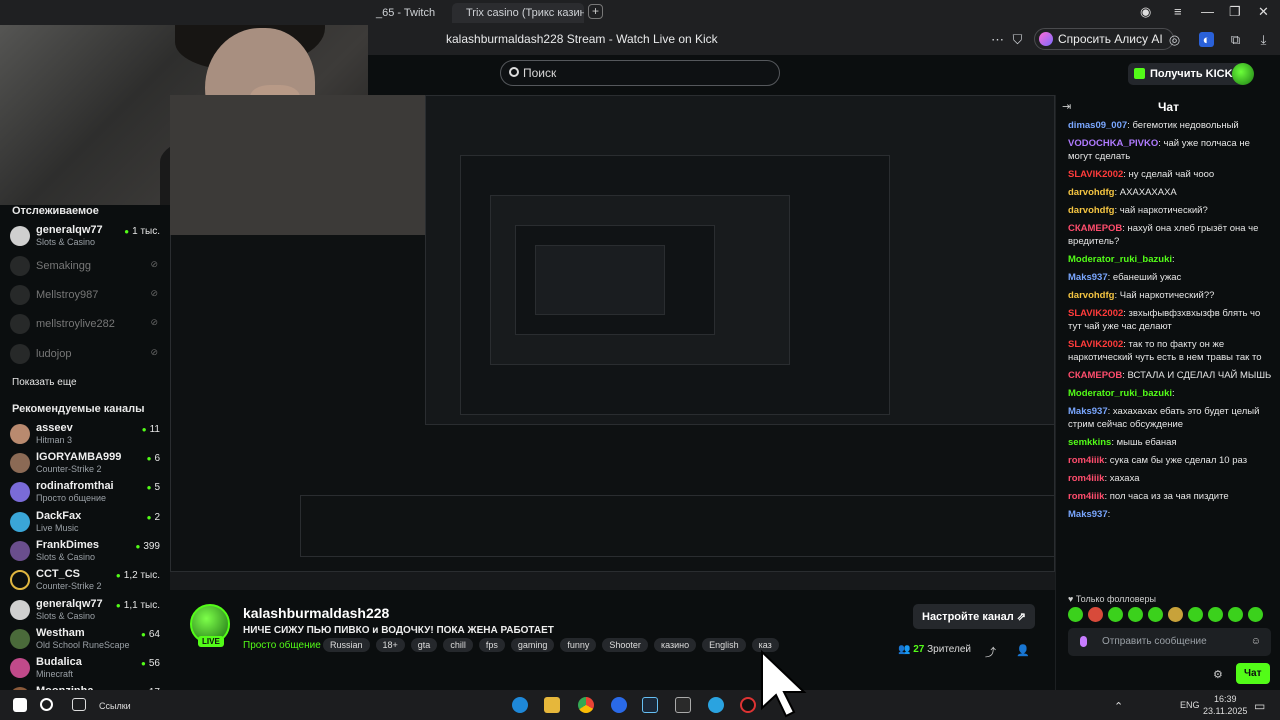 The height and width of the screenshot is (720, 1280). What do you see at coordinates (491, 645) in the screenshot?
I see `tag: fps` at bounding box center [491, 645].